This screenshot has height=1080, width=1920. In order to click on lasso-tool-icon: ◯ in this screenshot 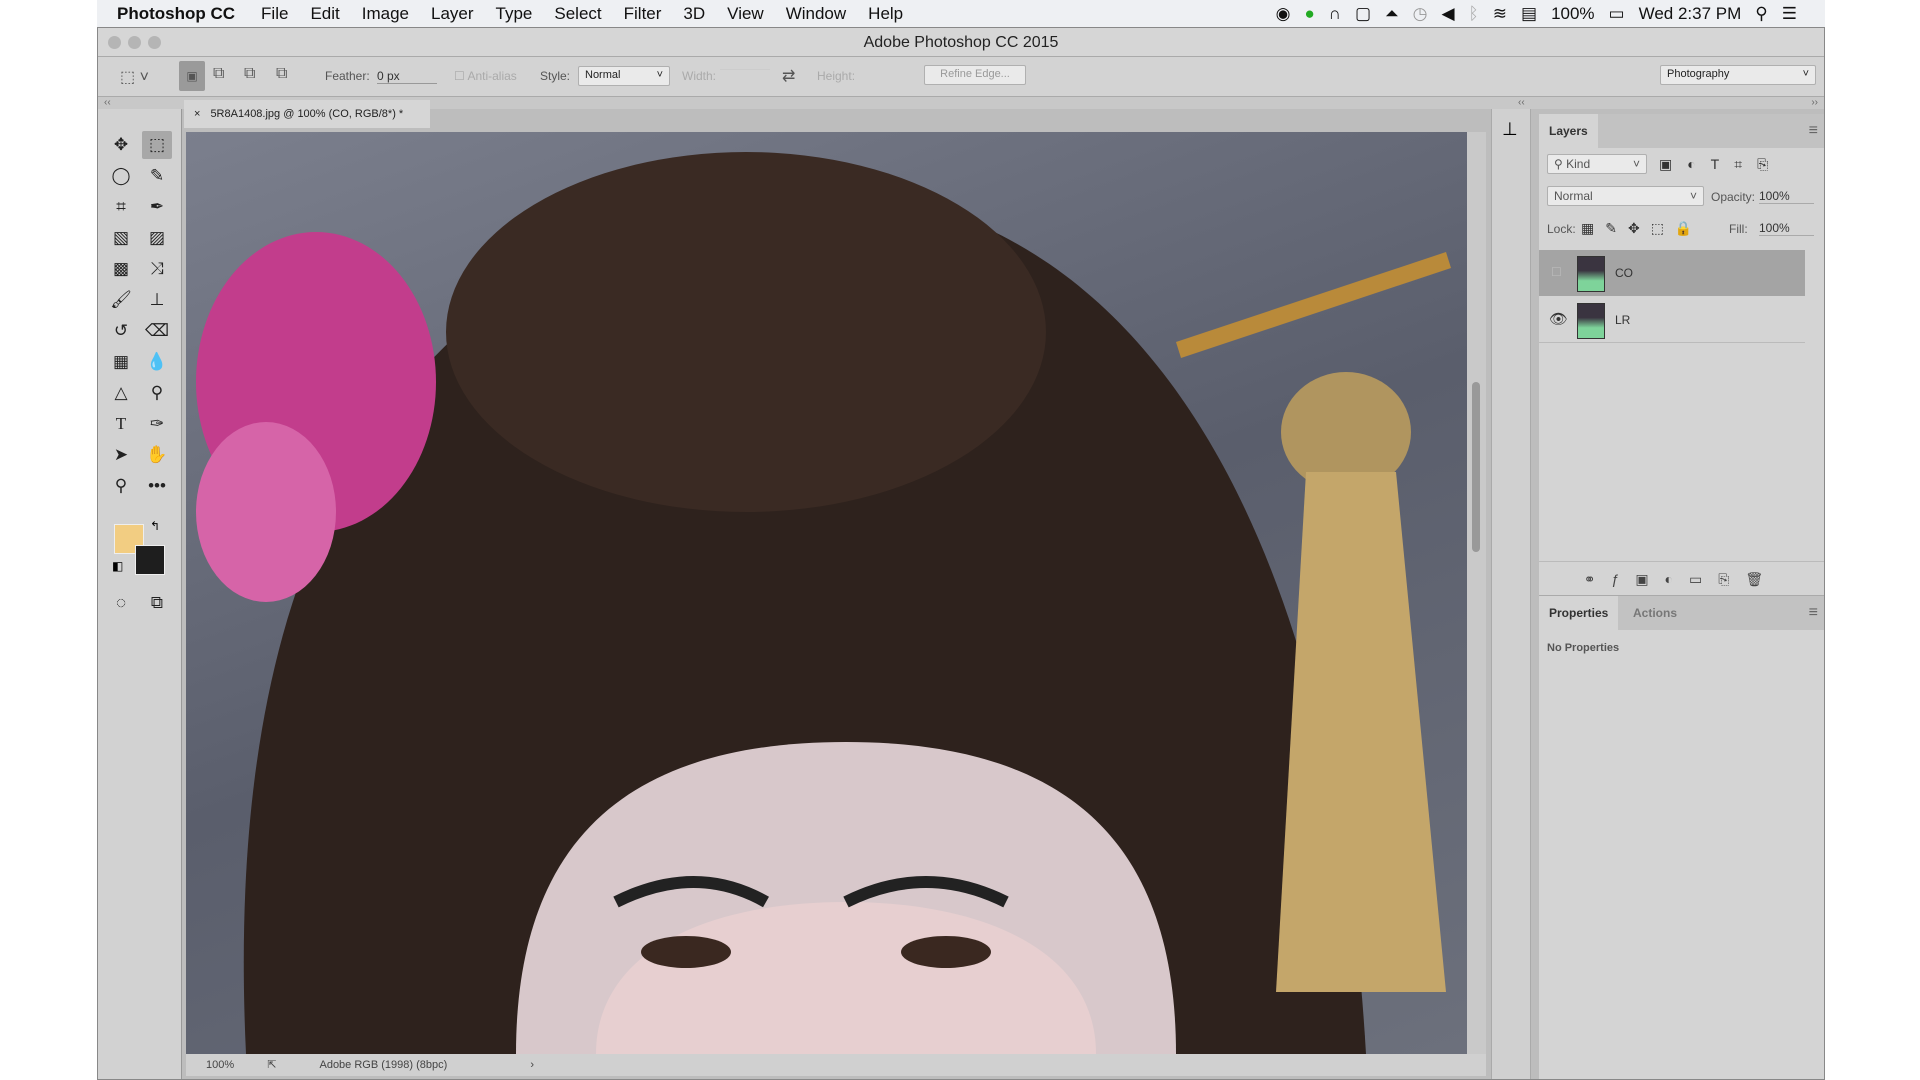, I will do `click(121, 176)`.